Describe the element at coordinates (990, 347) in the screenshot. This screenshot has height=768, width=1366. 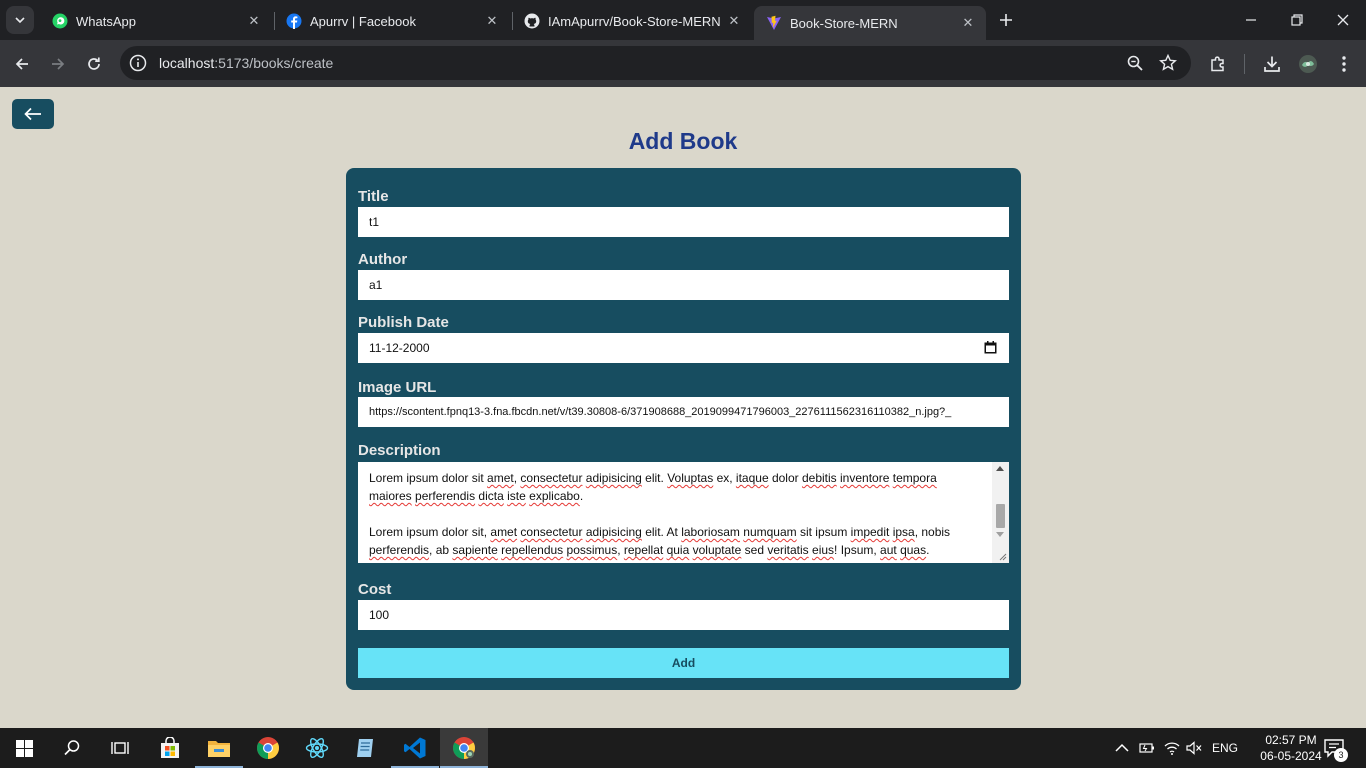
I see `calendar-icon` at that location.